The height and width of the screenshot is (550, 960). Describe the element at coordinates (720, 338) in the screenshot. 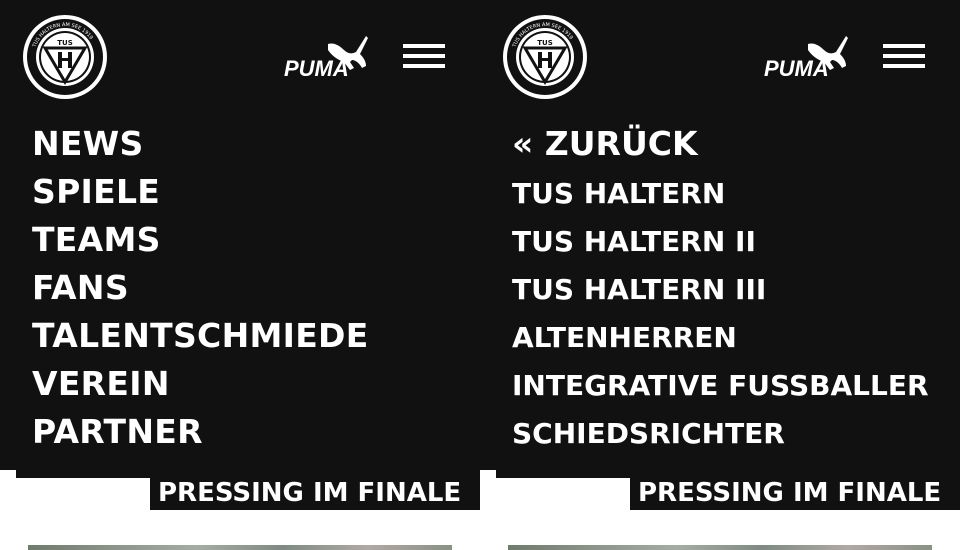

I see `submenu-item-altenherren: ALTENHERREN` at that location.